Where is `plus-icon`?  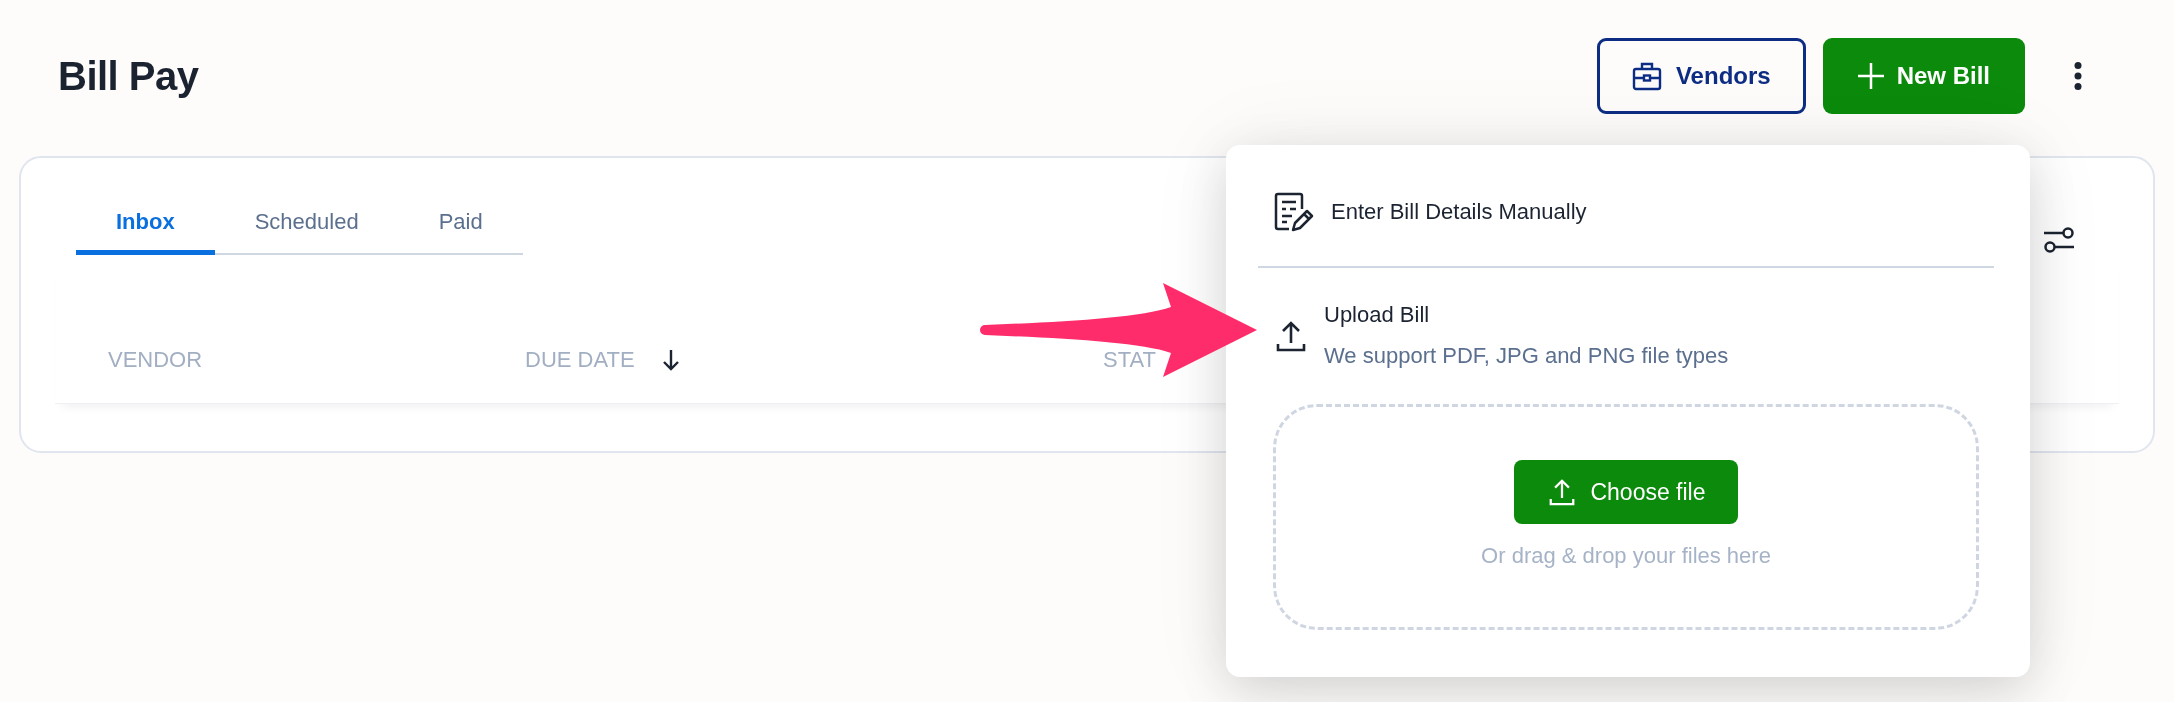 plus-icon is located at coordinates (1870, 76).